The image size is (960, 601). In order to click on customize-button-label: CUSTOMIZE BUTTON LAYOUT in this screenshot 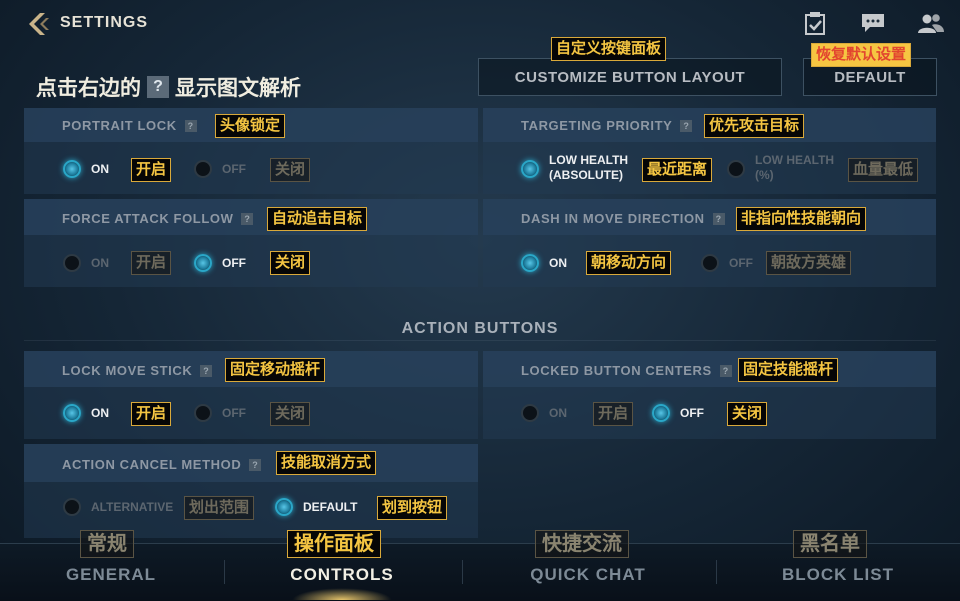, I will do `click(630, 77)`.